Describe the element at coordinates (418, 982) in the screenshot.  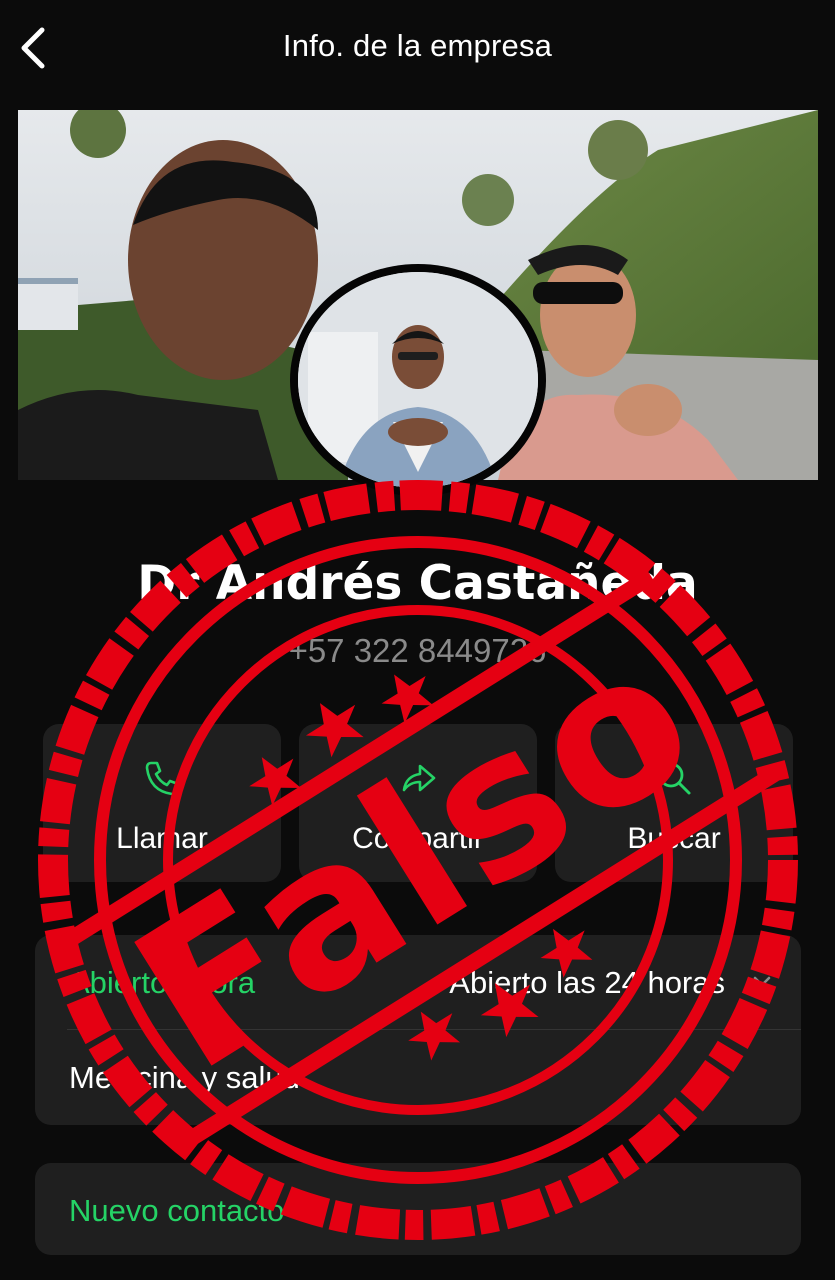
I see `hours-row: Abierto ahora Abierto las 24 horas` at that location.